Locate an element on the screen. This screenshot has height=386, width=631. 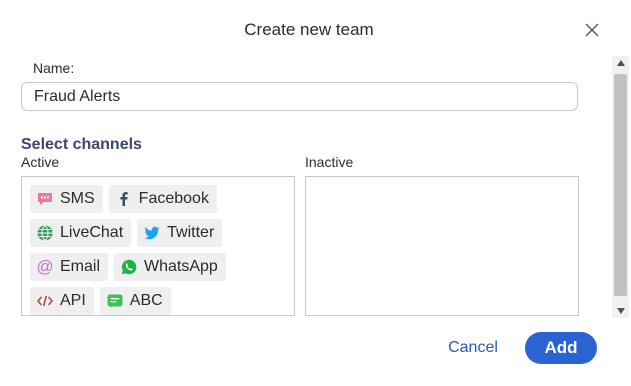
chat-bubble-icon is located at coordinates (115, 301).